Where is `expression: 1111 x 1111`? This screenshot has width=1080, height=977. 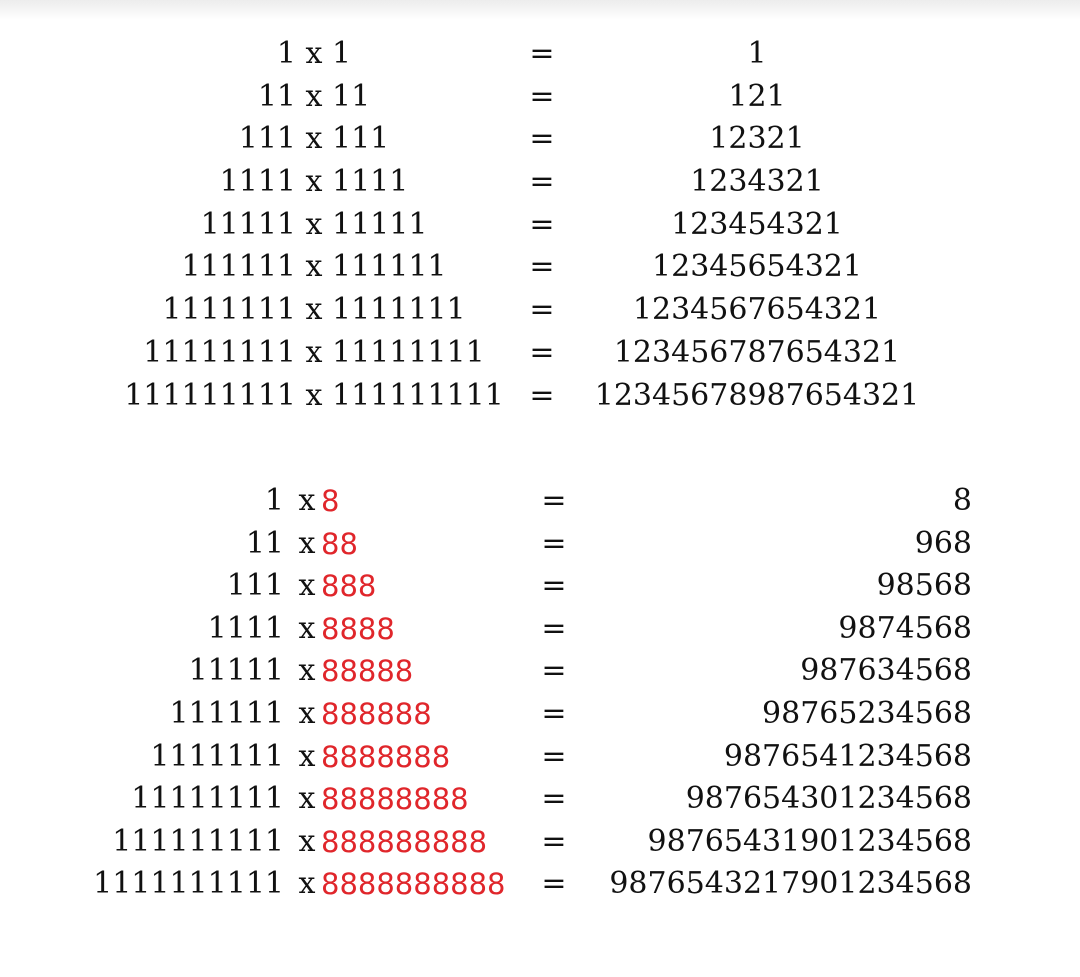 expression: 1111 x 1111 is located at coordinates (314, 182).